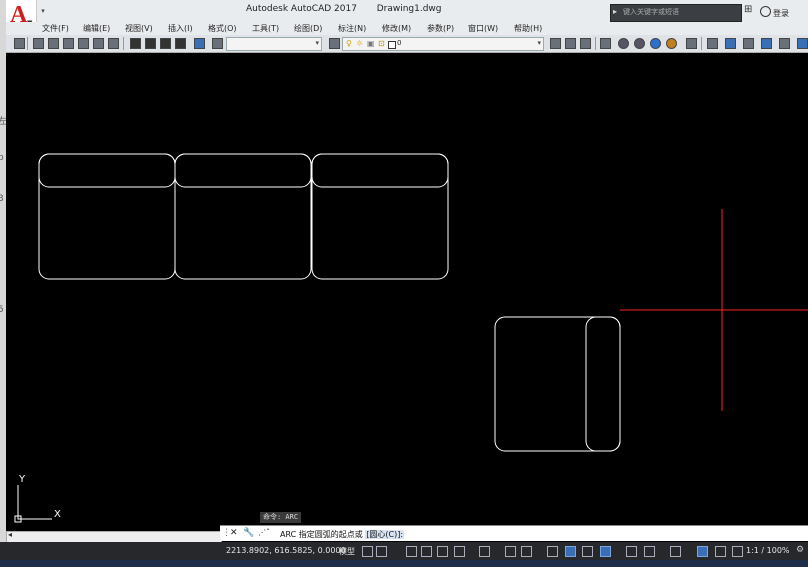 The height and width of the screenshot is (567, 808). What do you see at coordinates (768, 550) in the screenshot?
I see `annotation-scale-readout: 1:1 / 100%` at bounding box center [768, 550].